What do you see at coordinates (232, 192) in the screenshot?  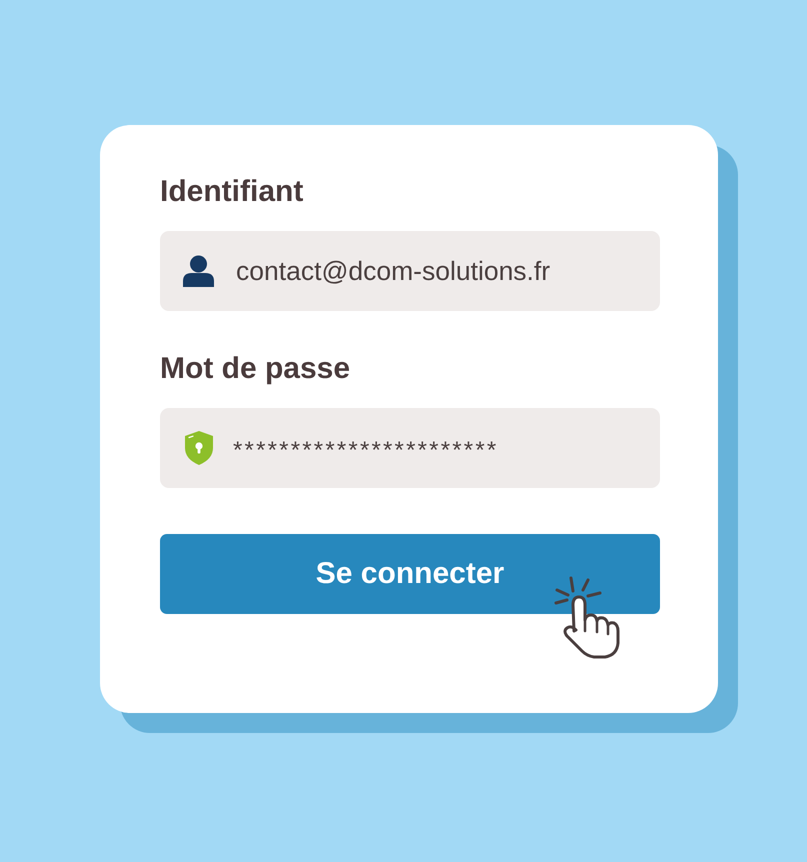 I see `field-label: Identifiant` at bounding box center [232, 192].